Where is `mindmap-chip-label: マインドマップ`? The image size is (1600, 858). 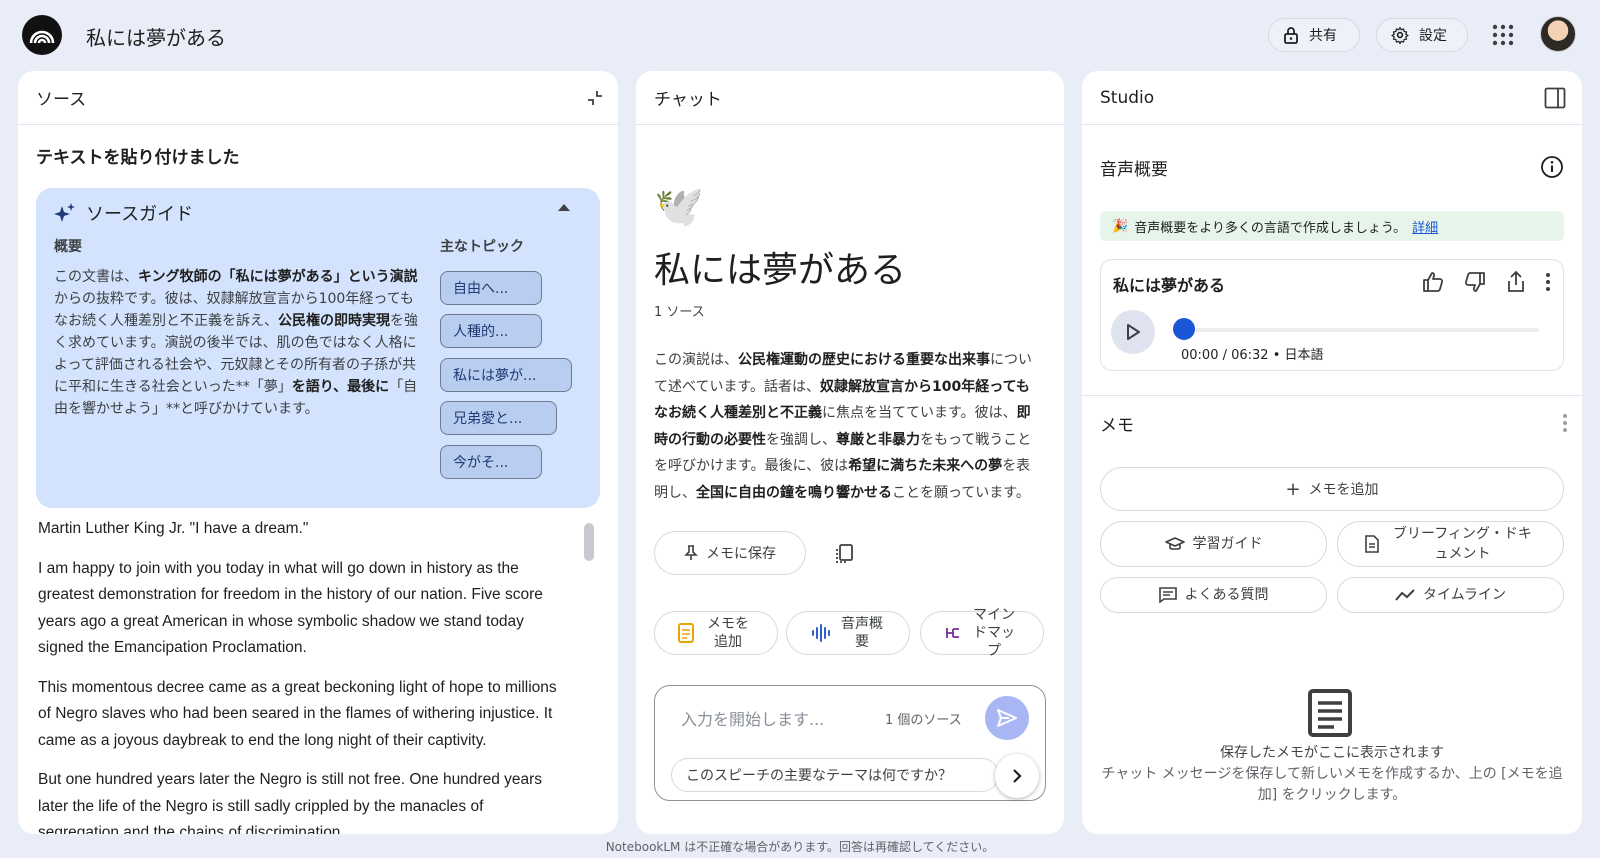 mindmap-chip-label: マインドマップ is located at coordinates (994, 633).